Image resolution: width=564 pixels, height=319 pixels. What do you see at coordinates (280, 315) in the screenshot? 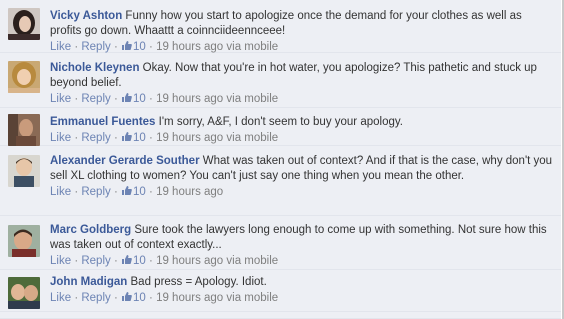
I see `comment-item` at bounding box center [280, 315].